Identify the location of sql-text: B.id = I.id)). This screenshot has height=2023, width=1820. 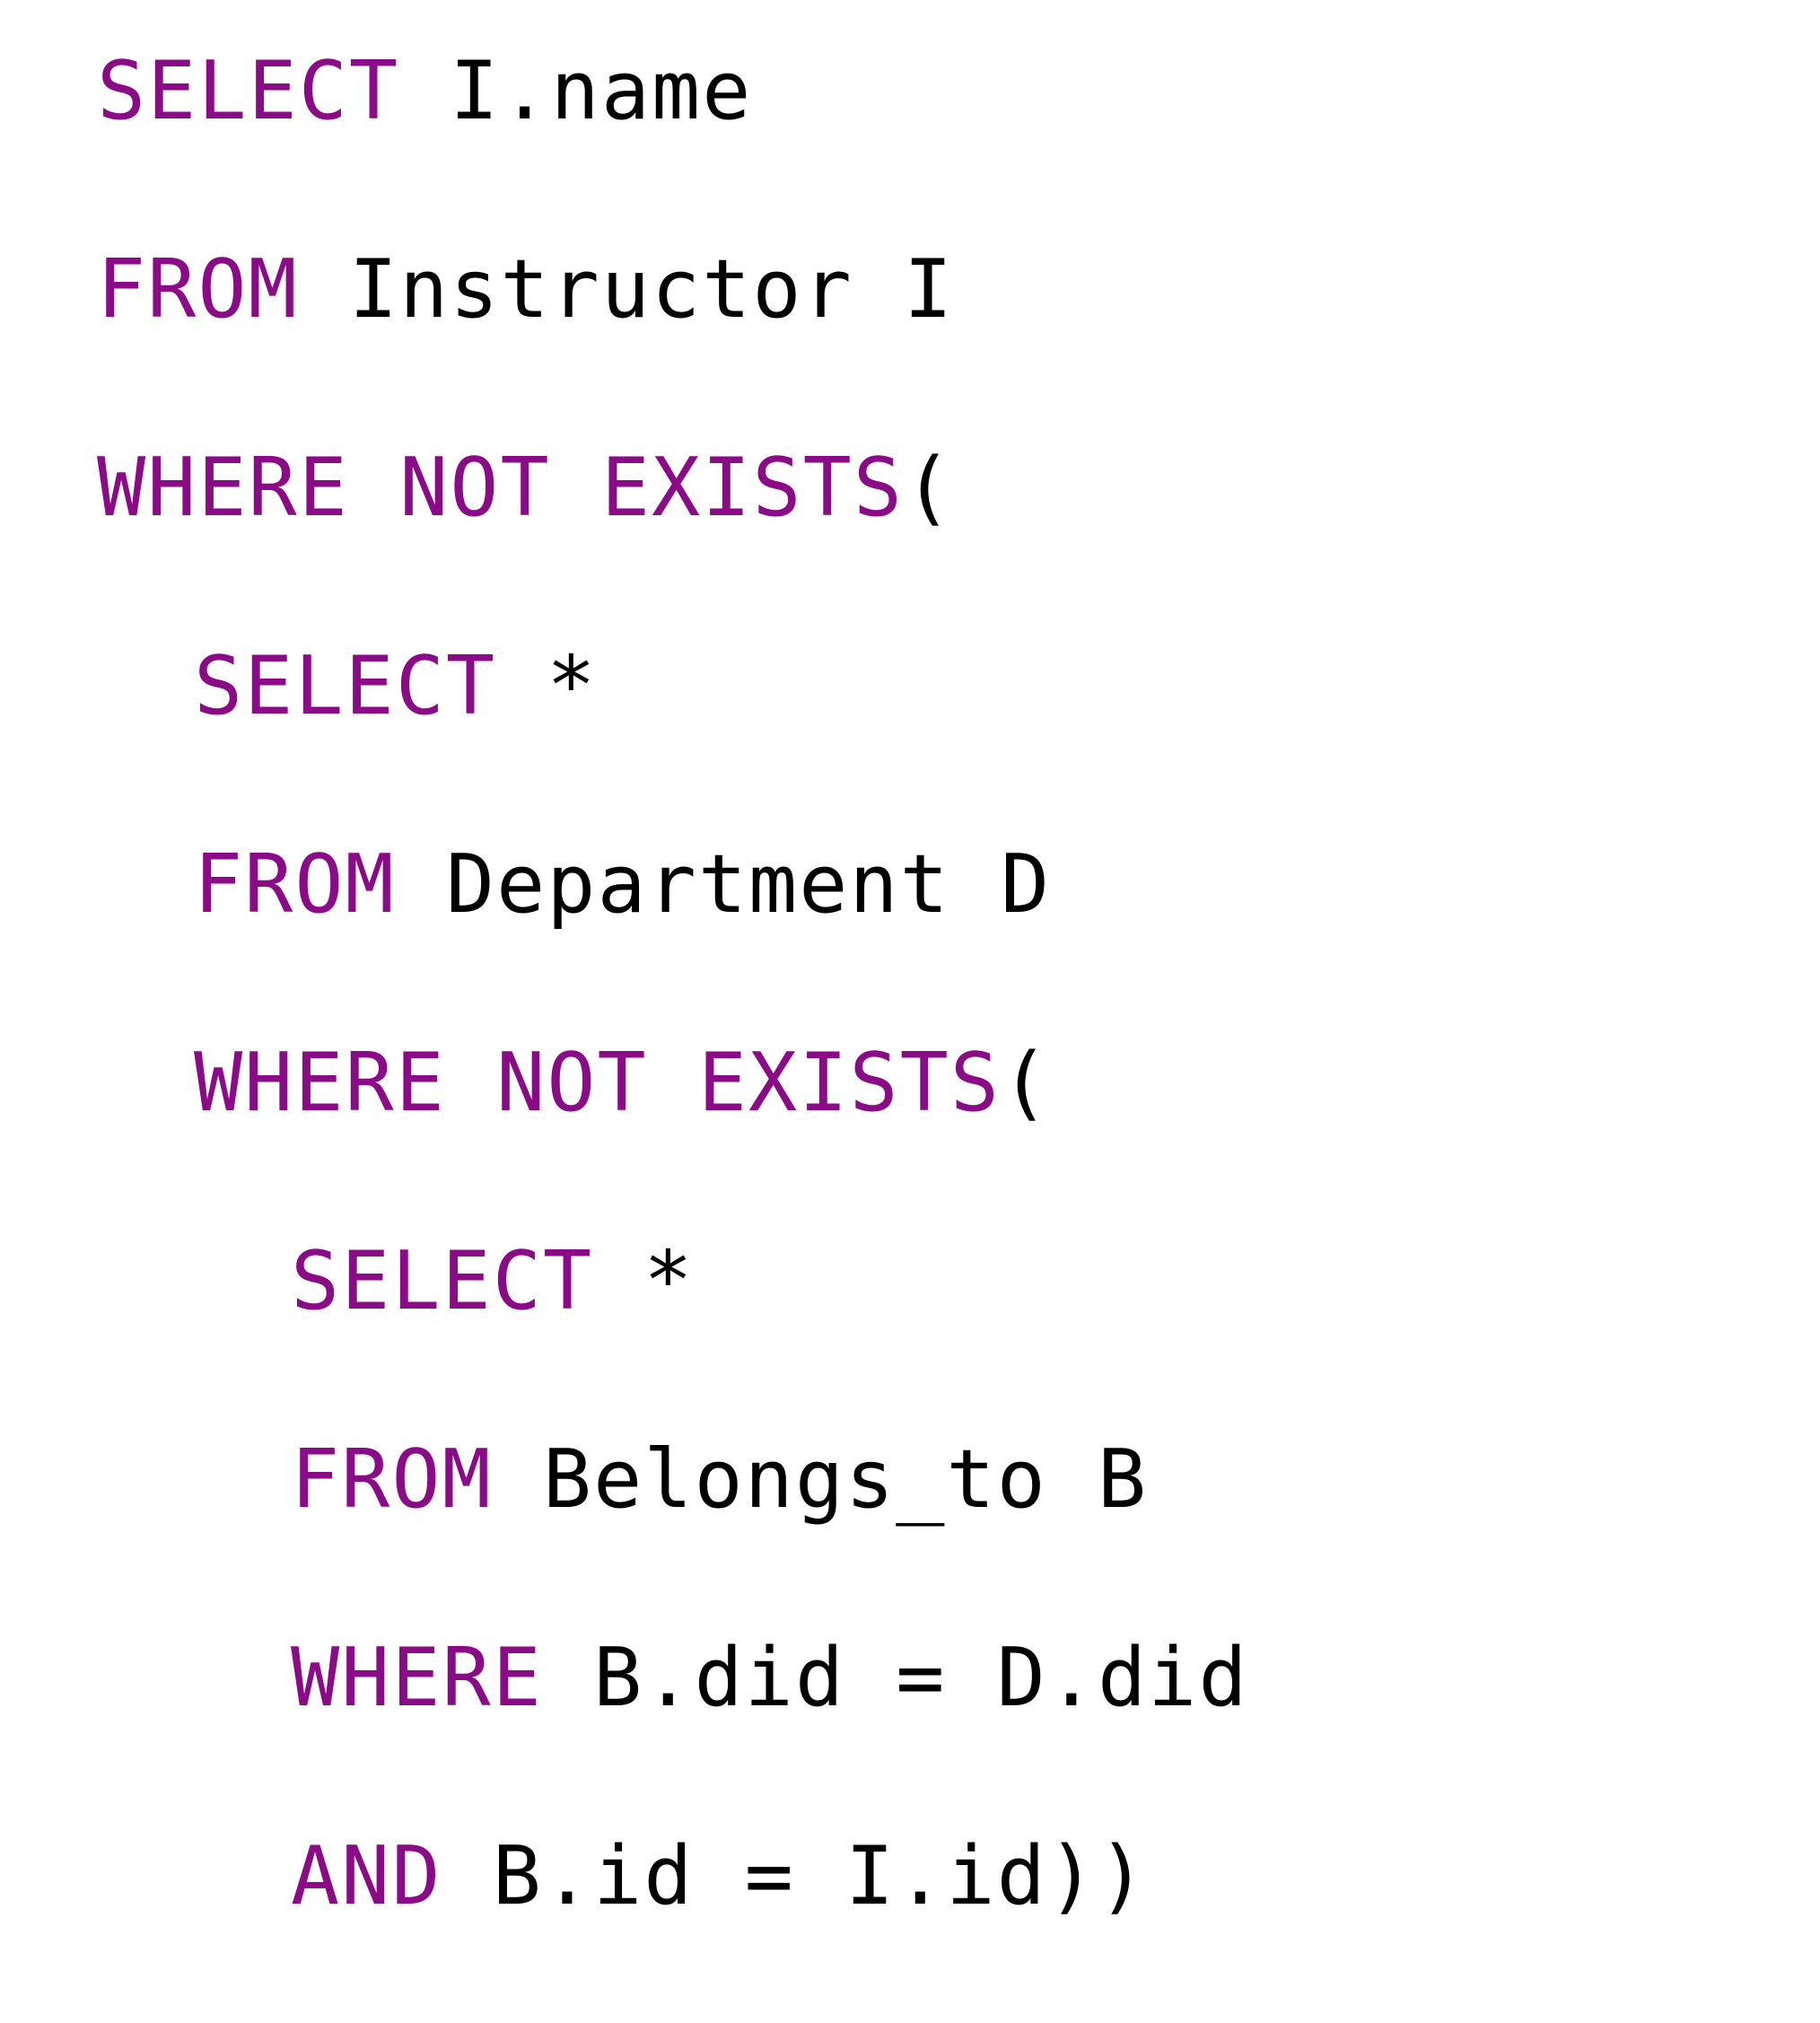
(795, 1876).